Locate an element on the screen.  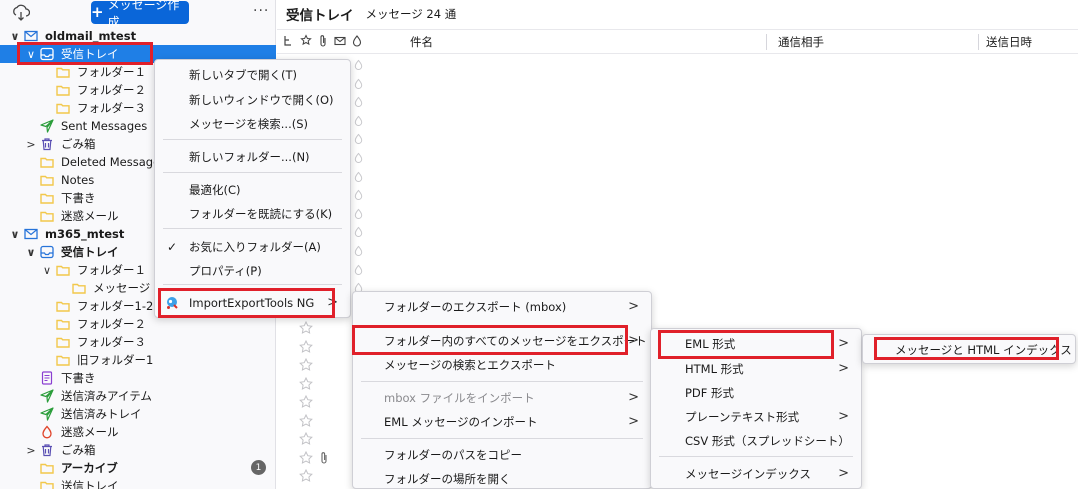
folder-item: 送信トレイ is located at coordinates (138, 483).